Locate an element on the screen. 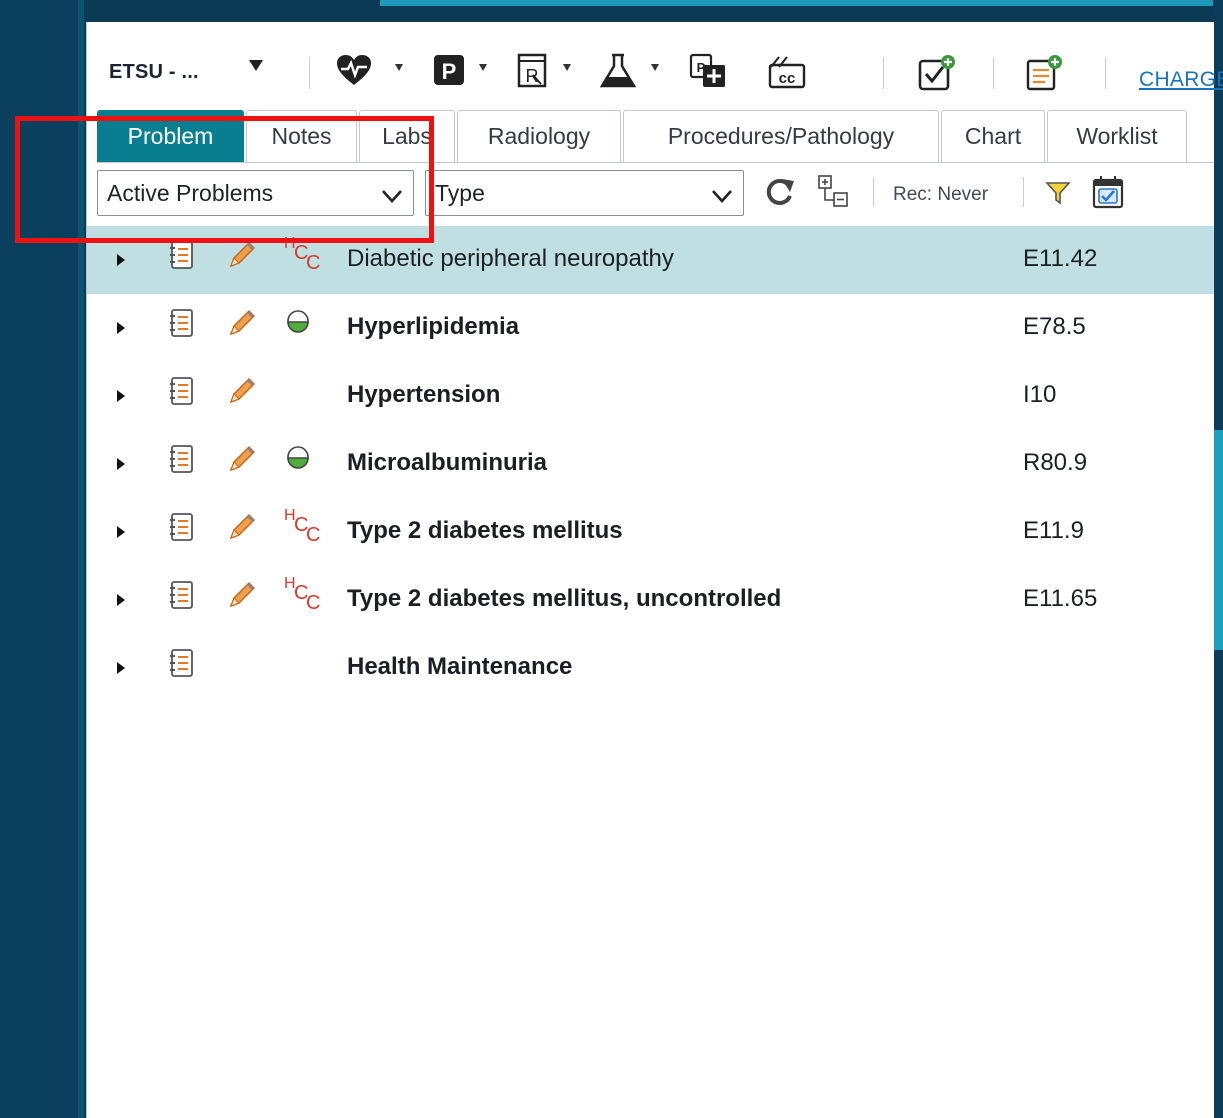 This screenshot has height=1118, width=1223. svg-text: cc is located at coordinates (787, 78).